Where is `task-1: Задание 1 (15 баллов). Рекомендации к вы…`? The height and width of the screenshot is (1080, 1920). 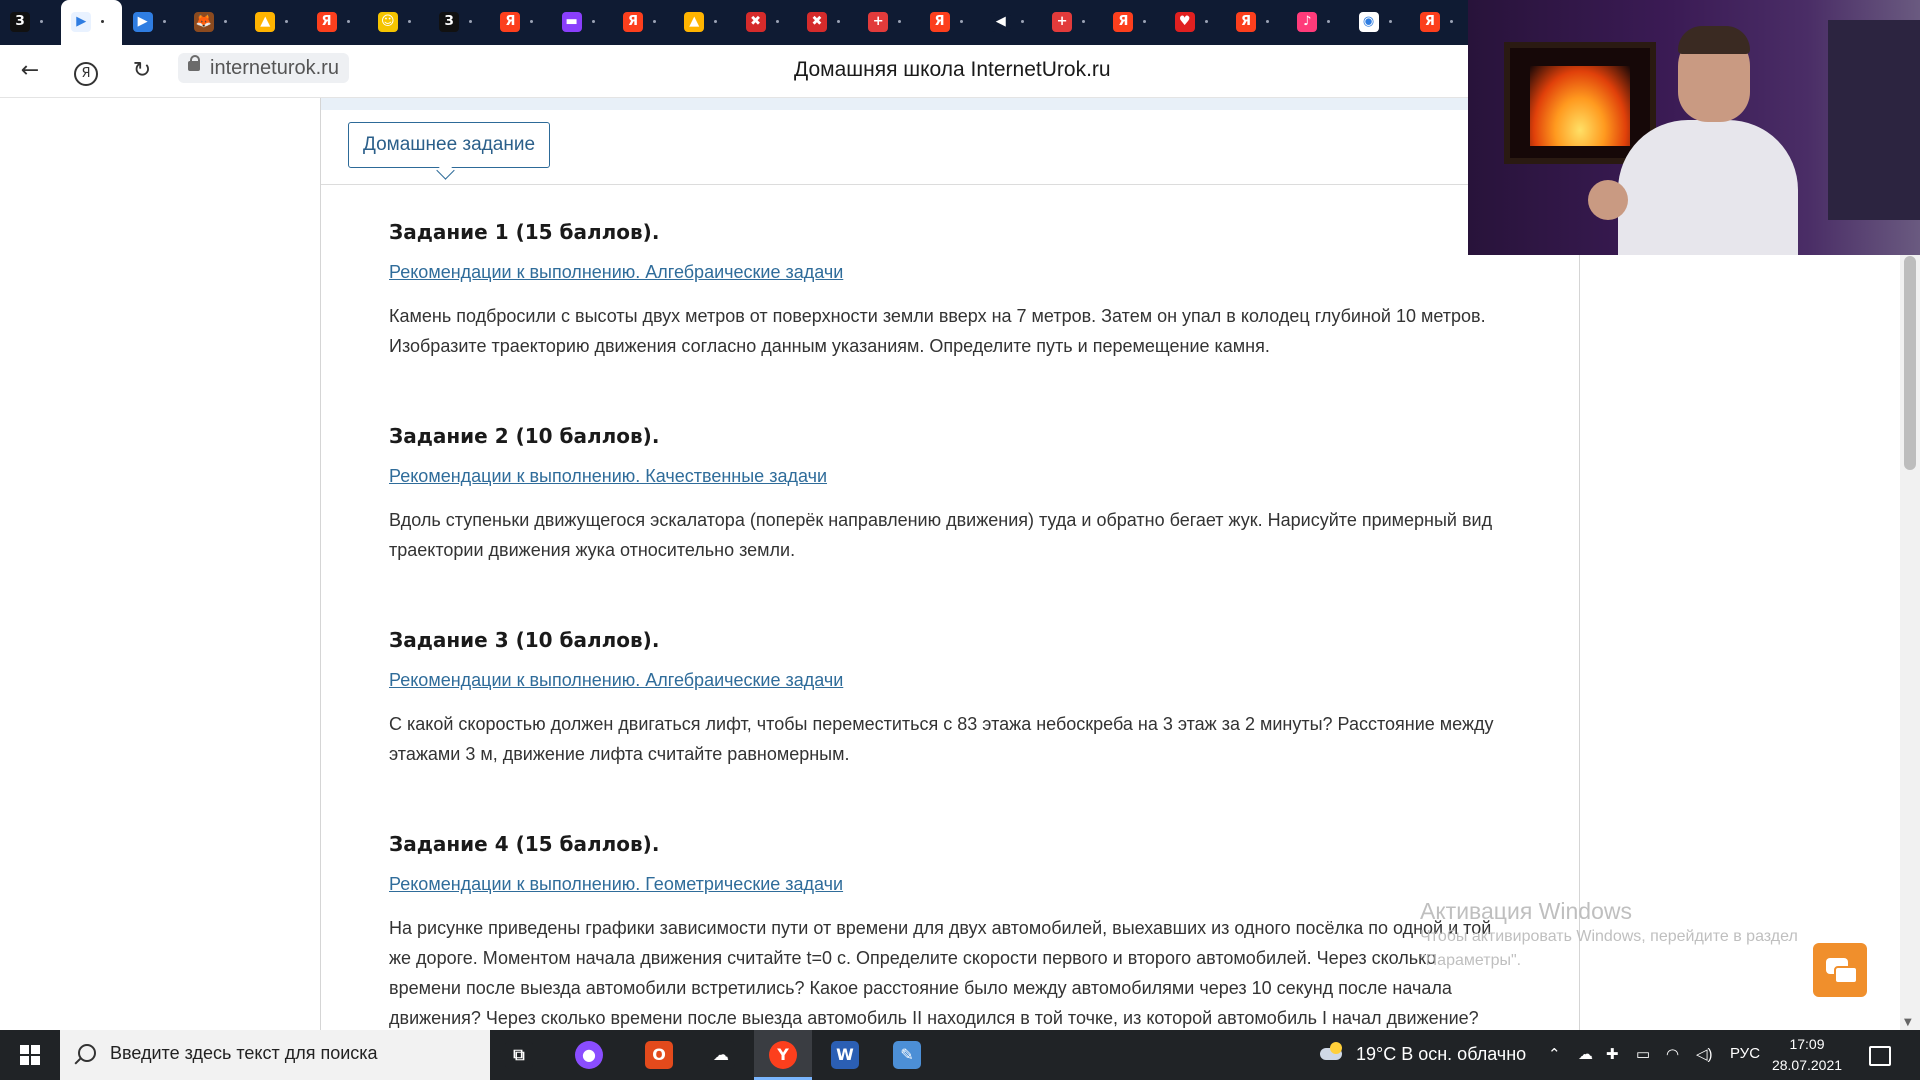
task-1: Задание 1 (15 баллов). Рекомендации к вы… is located at coordinates (949, 290).